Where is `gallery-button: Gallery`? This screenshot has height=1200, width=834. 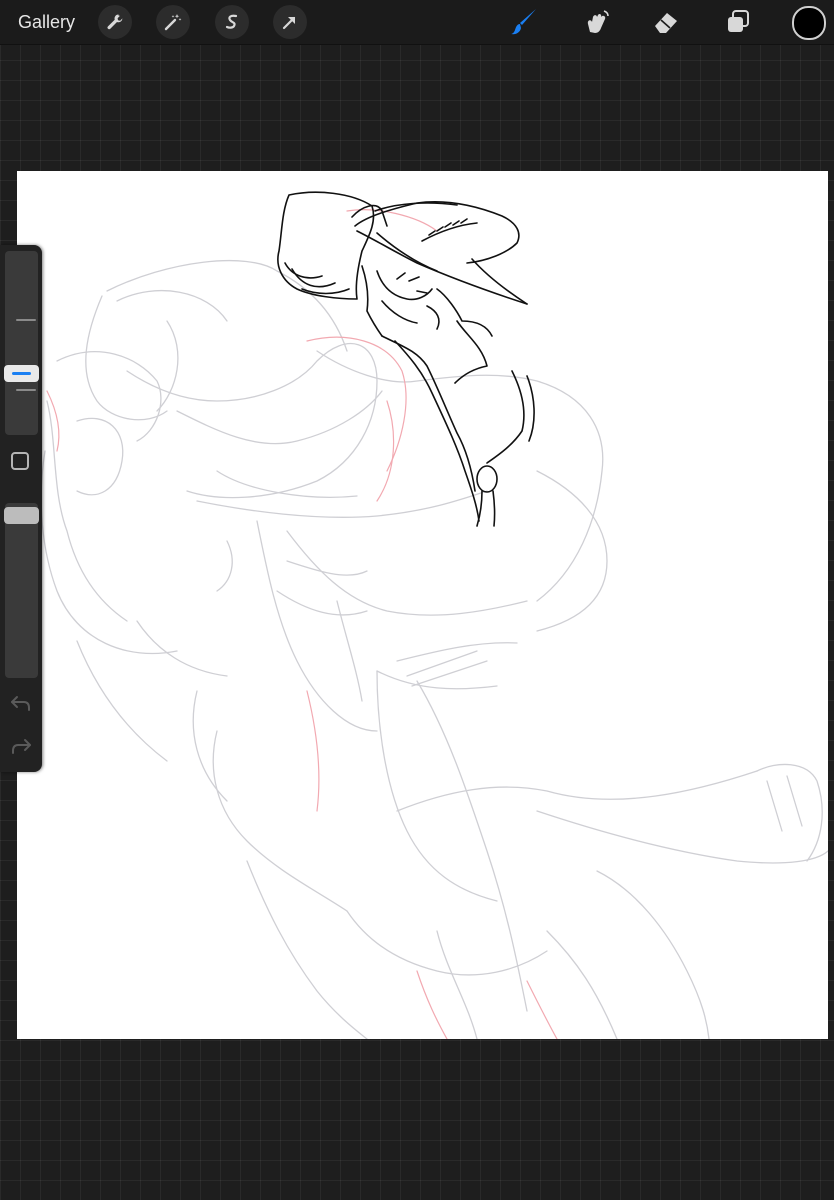 gallery-button: Gallery is located at coordinates (46, 22).